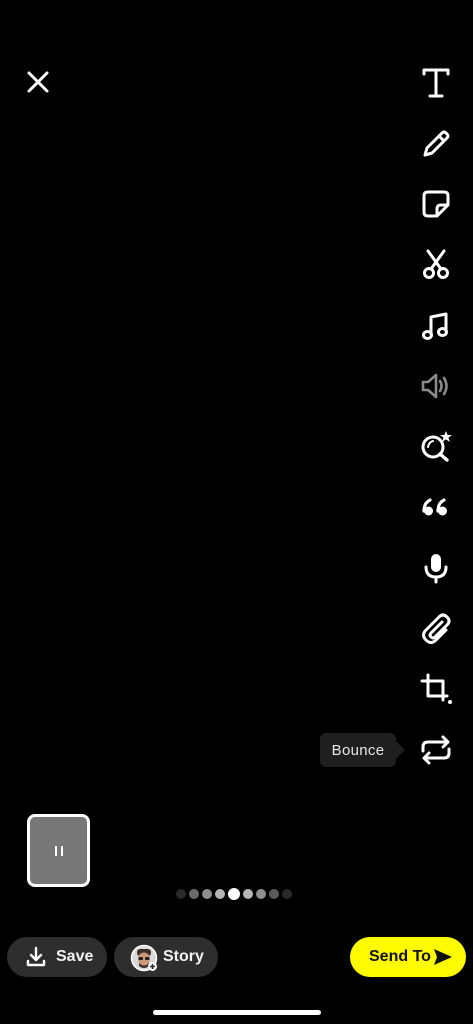  I want to click on send-to-button: Send To, so click(408, 957).